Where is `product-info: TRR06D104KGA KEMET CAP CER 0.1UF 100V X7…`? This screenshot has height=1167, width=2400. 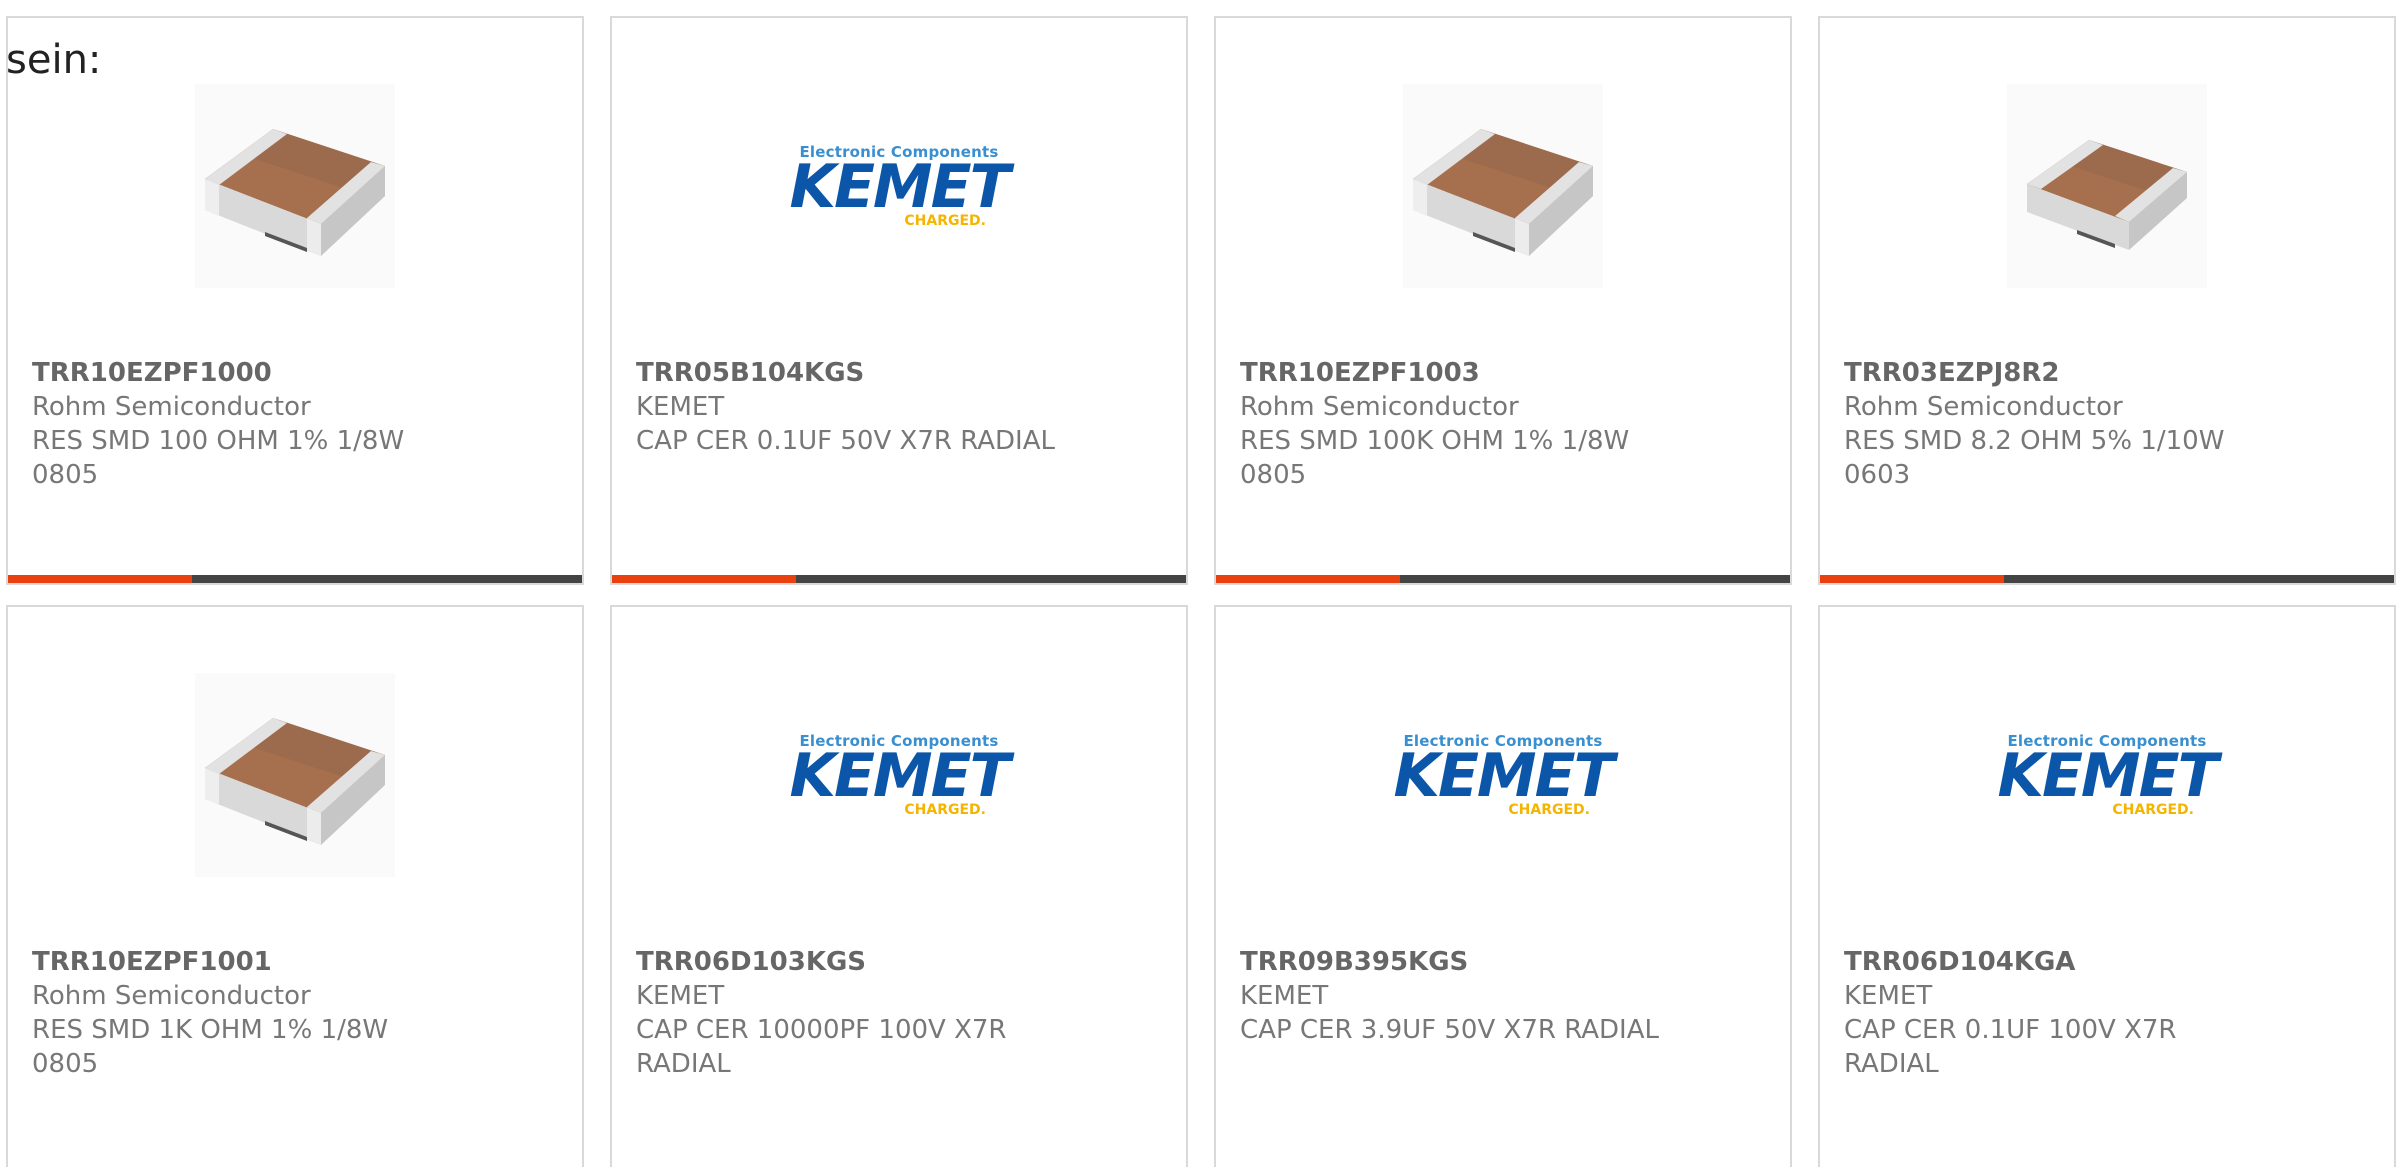
product-info: TRR06D104KGA KEMET CAP CER 0.1UF 100V X7… is located at coordinates (2054, 1013).